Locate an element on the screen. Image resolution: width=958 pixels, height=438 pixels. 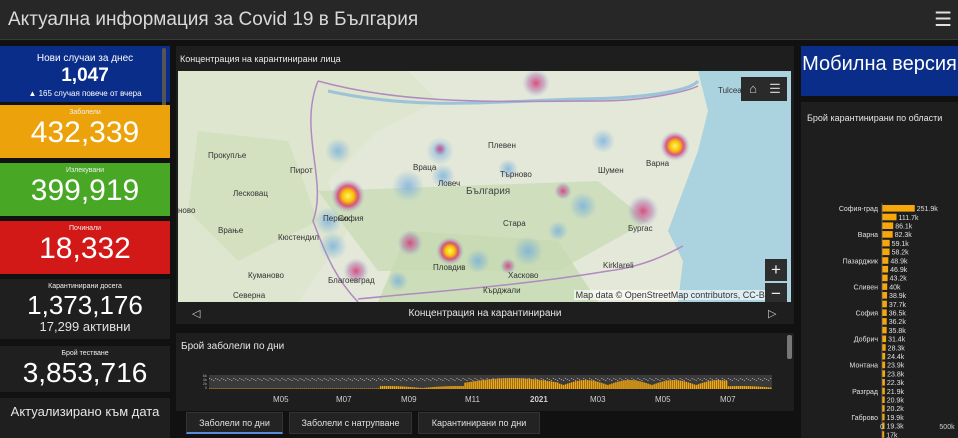
timeline-chart: 6k4k2k0 is located at coordinates (485, 364).